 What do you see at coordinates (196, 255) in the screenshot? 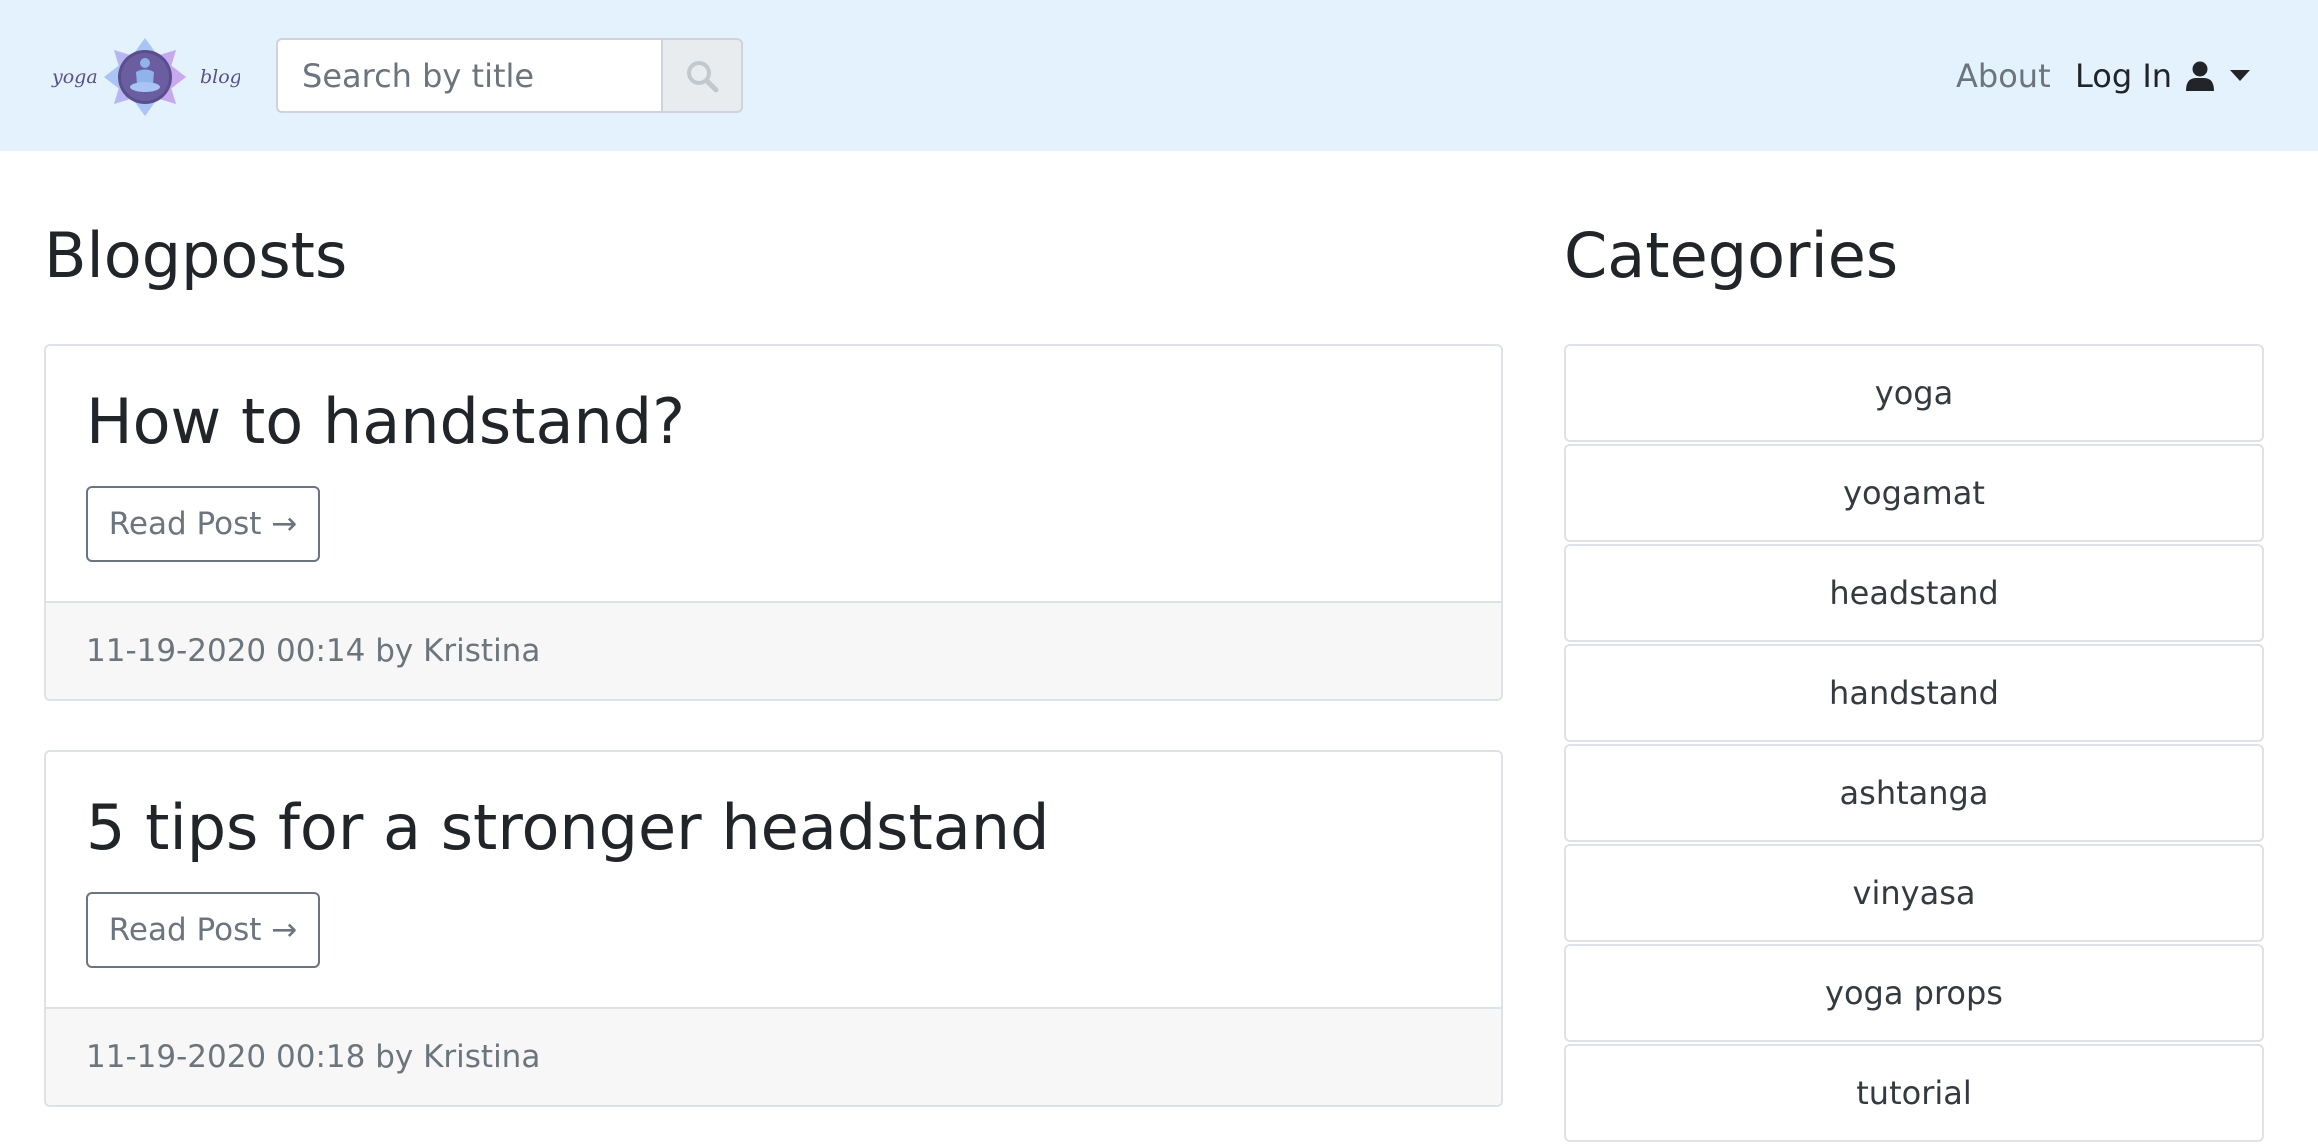
I see `blogposts-heading: Blogposts` at bounding box center [196, 255].